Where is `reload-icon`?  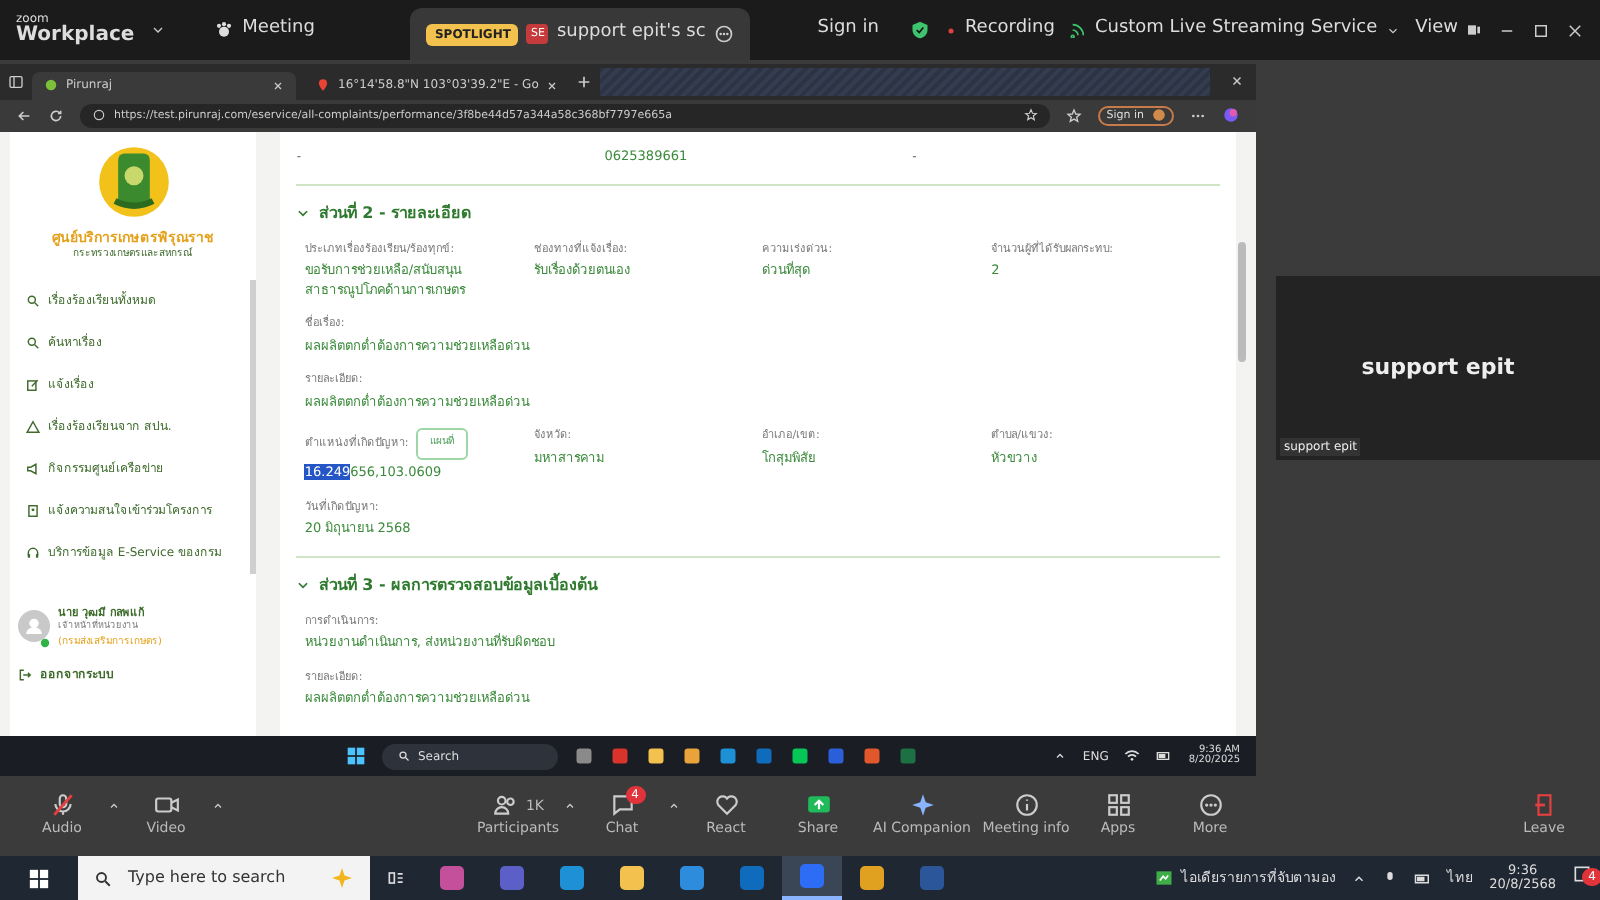
reload-icon is located at coordinates (56, 115).